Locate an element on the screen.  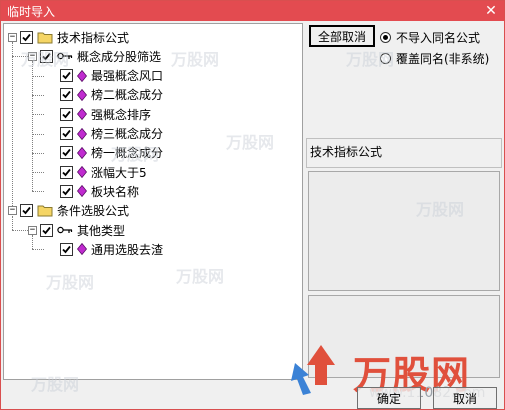
tree-node: 榜一概念成分 is located at coordinates (111, 153).